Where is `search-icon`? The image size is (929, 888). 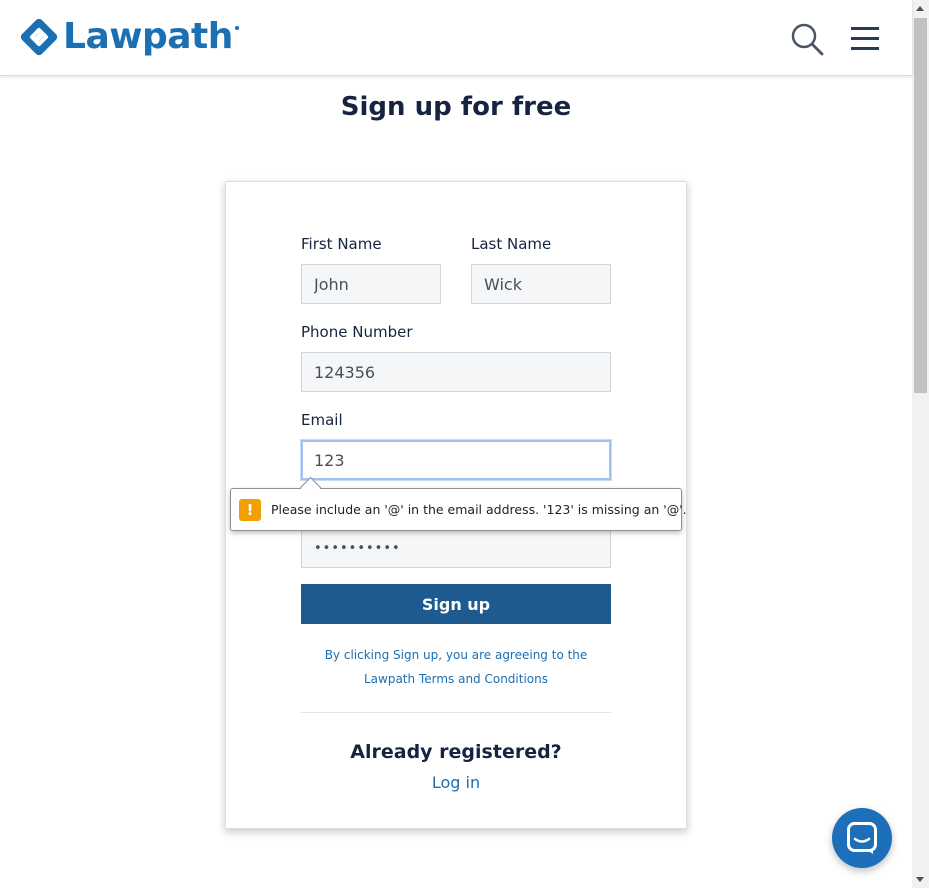 search-icon is located at coordinates (807, 39).